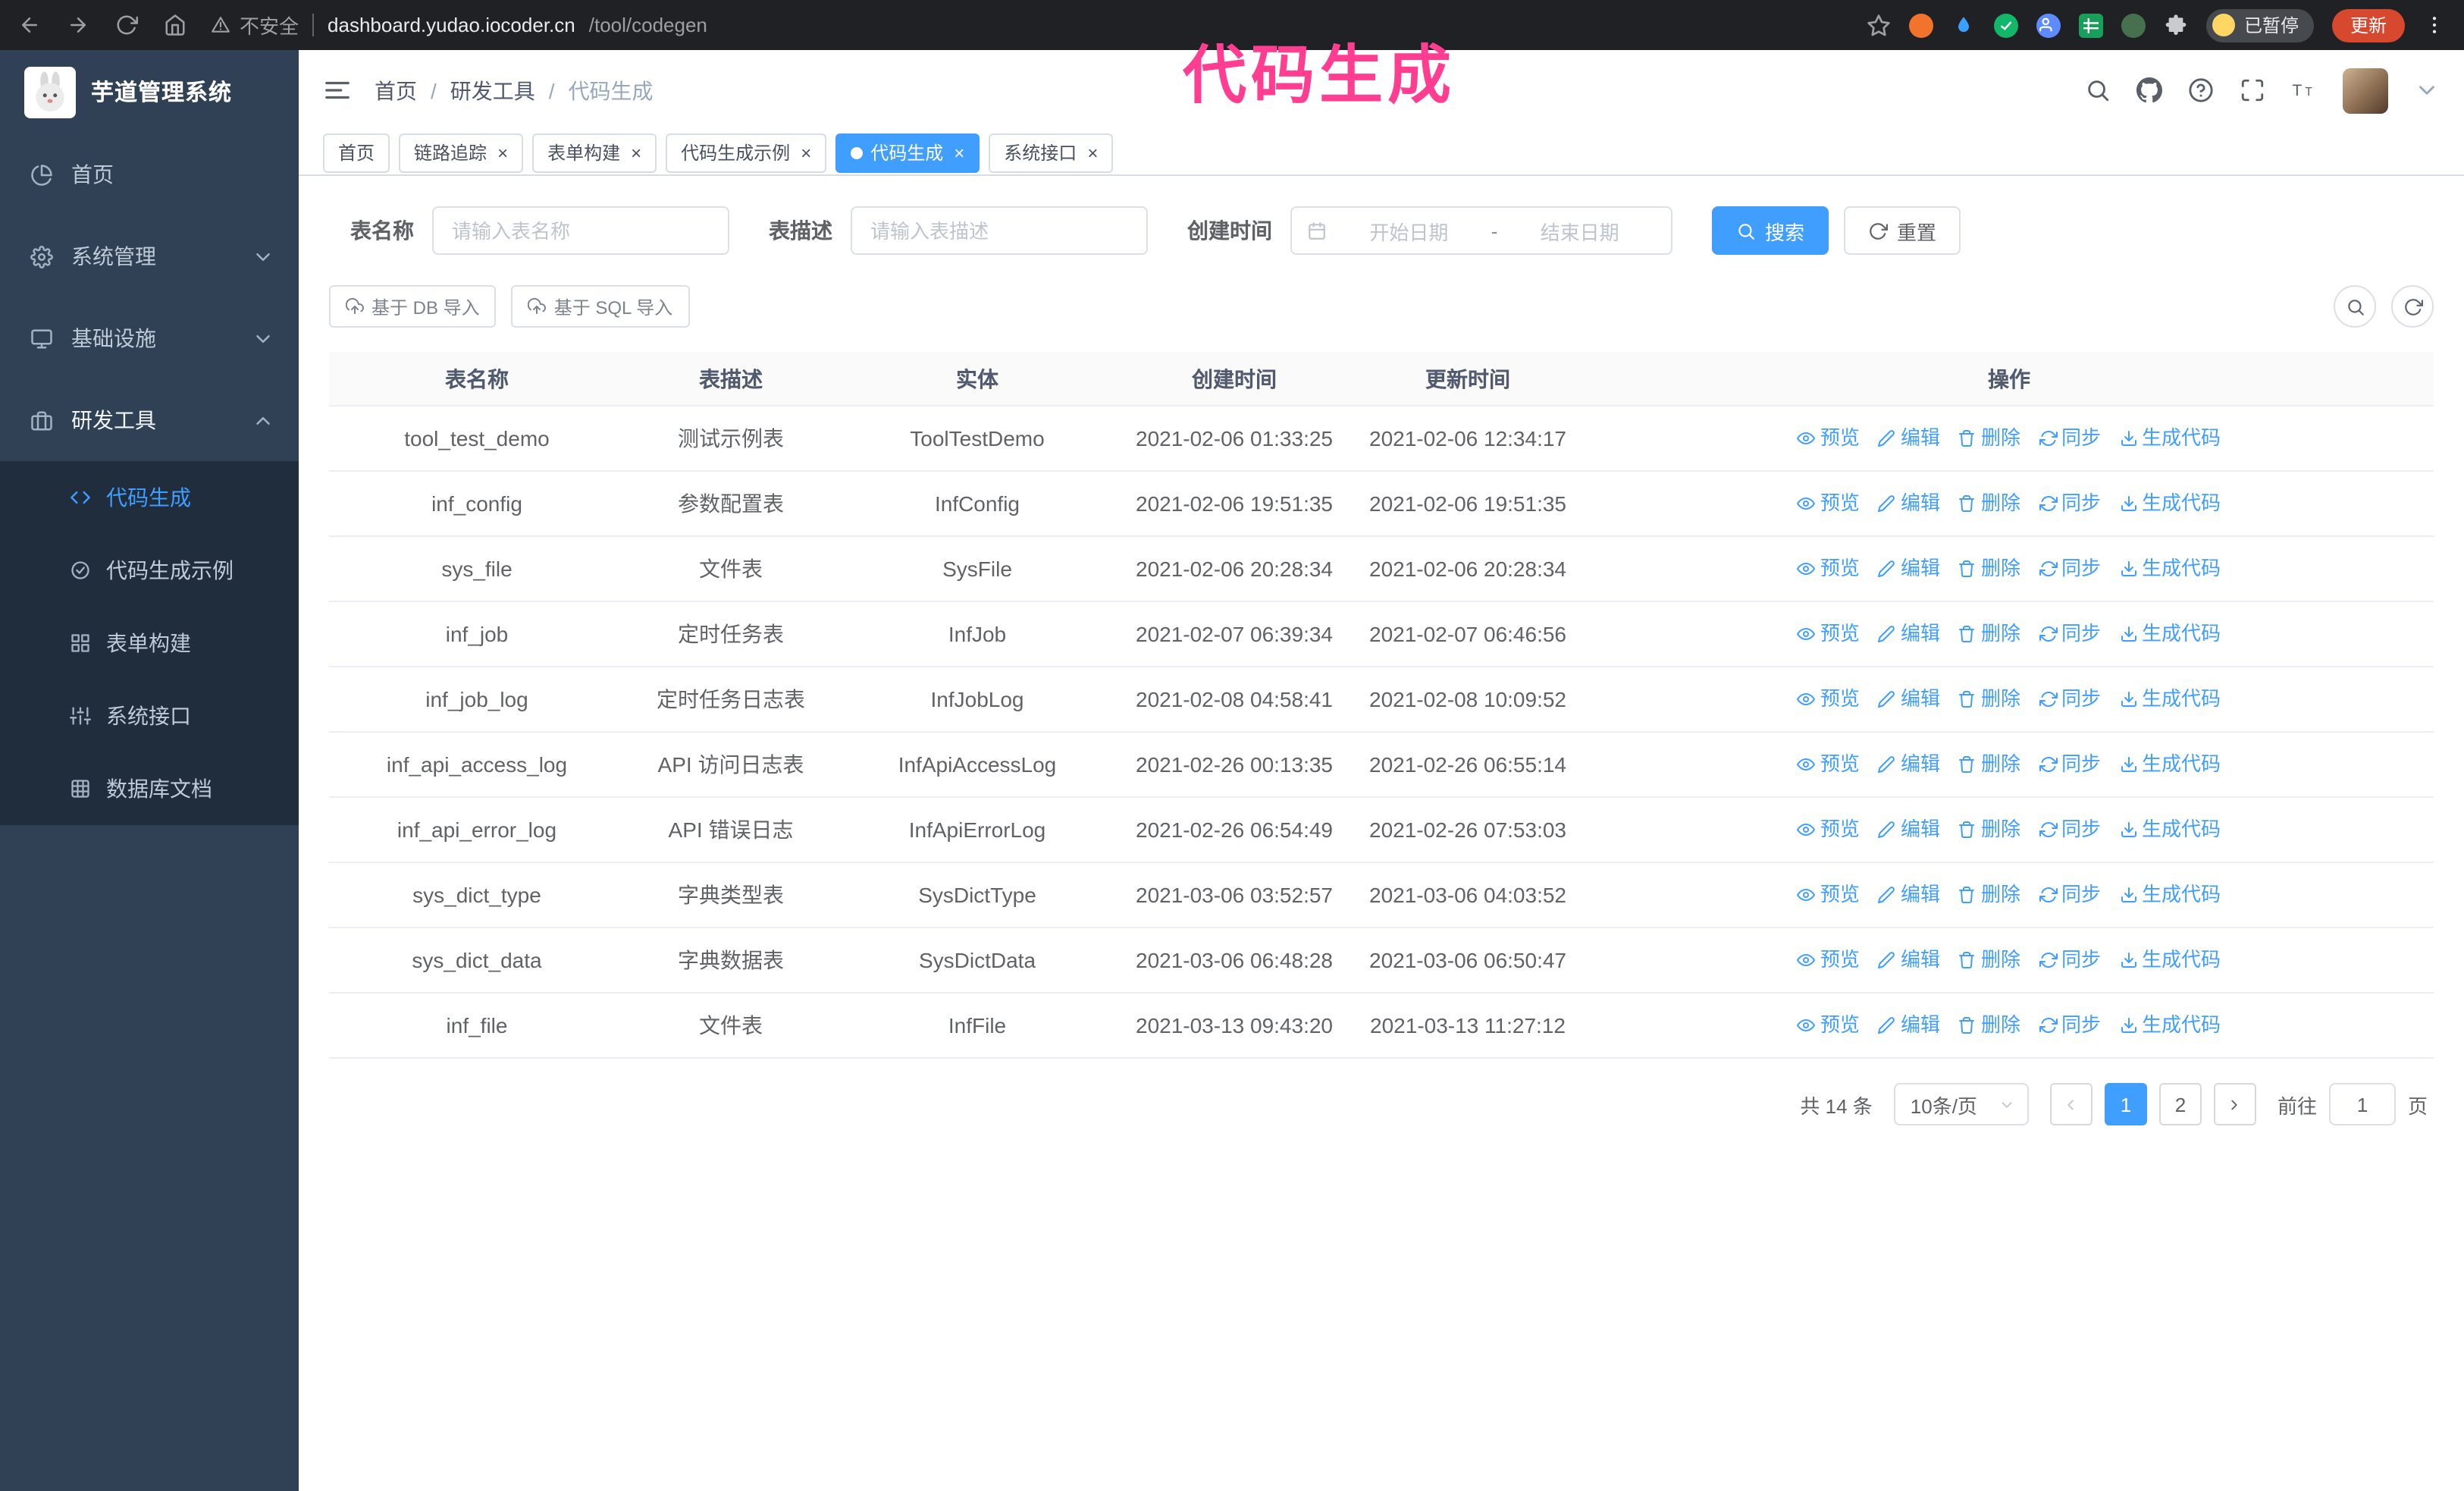  I want to click on next-page-button, so click(2234, 1104).